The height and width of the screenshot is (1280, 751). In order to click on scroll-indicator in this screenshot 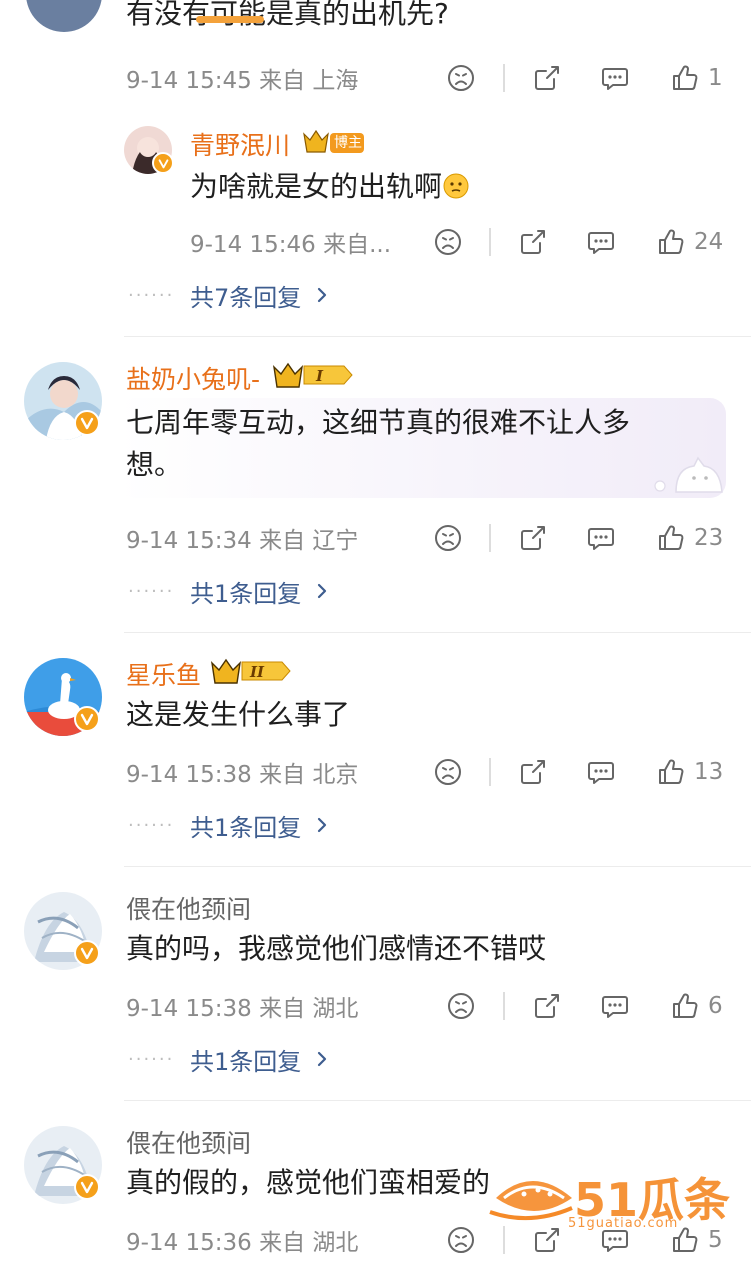, I will do `click(230, 19)`.